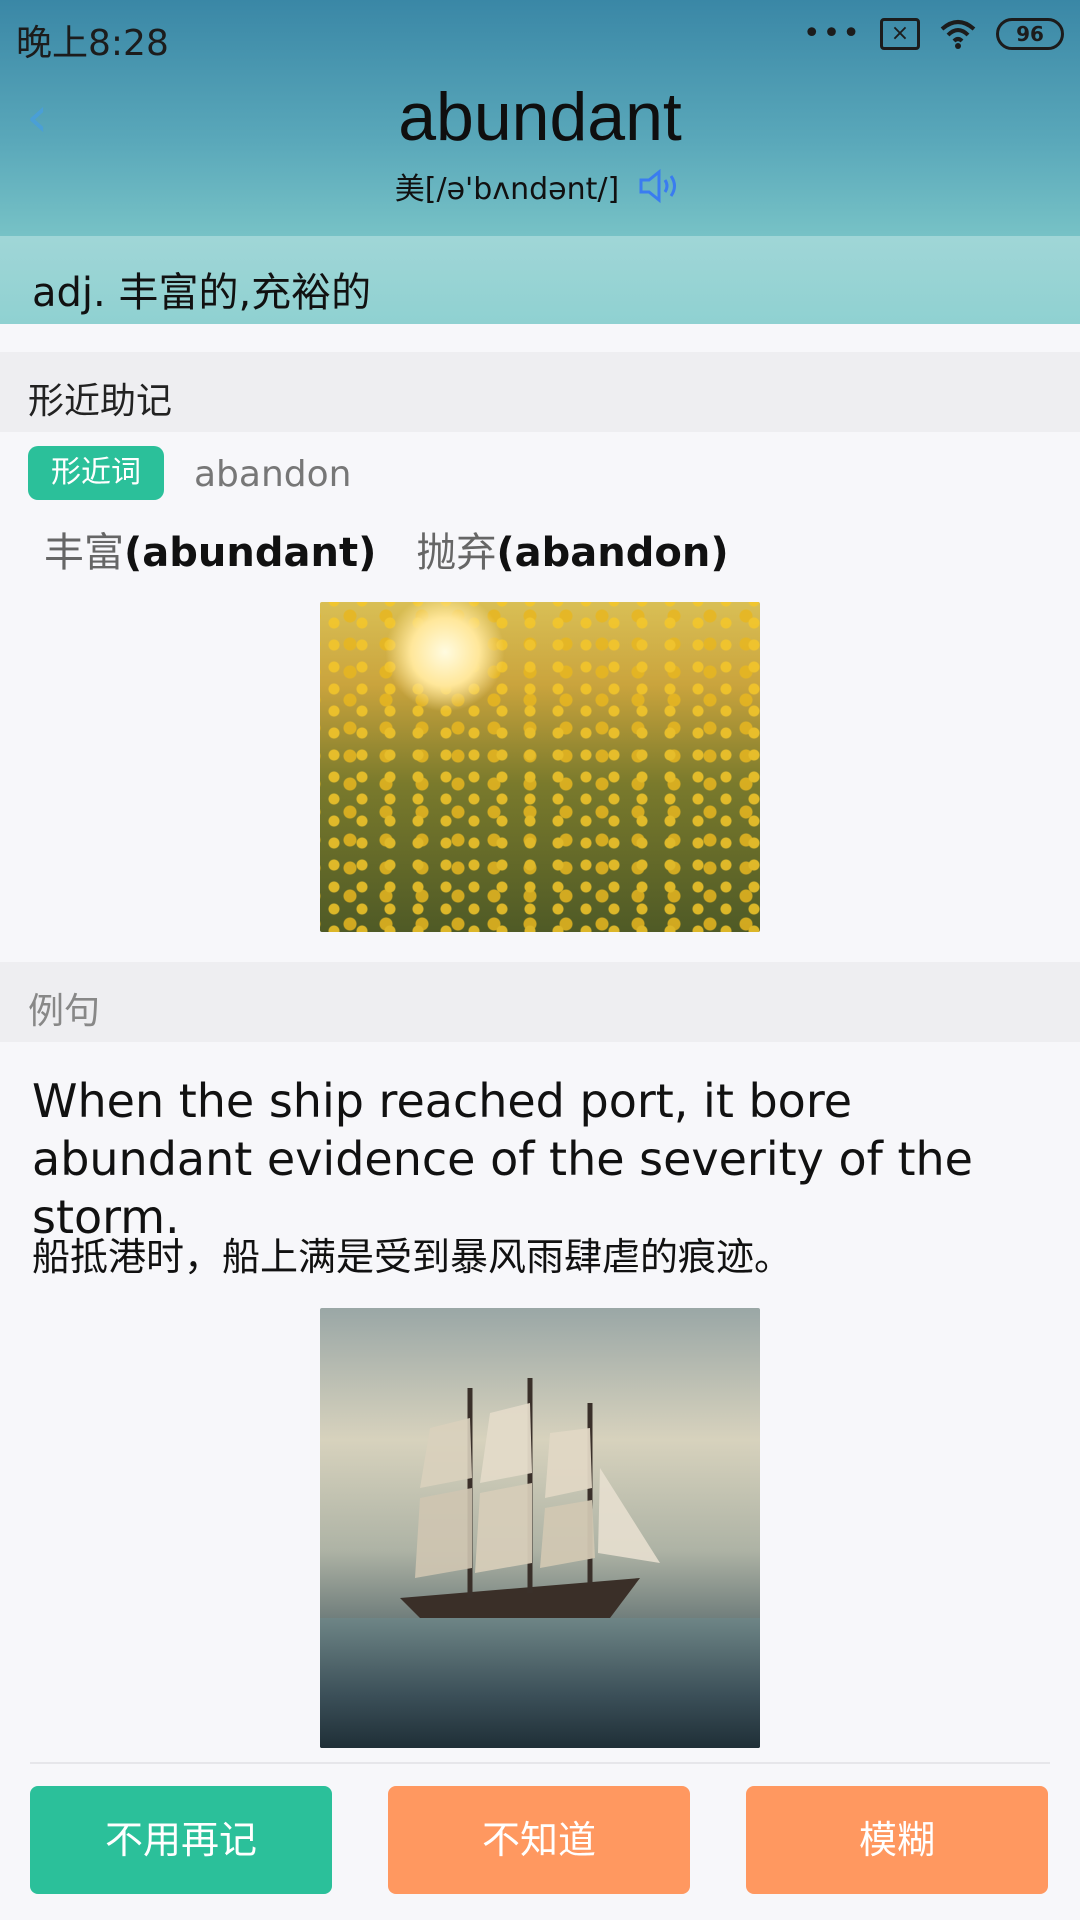 The width and height of the screenshot is (1080, 1920). Describe the element at coordinates (832, 33) in the screenshot. I see `more-dots-icon: •••` at that location.